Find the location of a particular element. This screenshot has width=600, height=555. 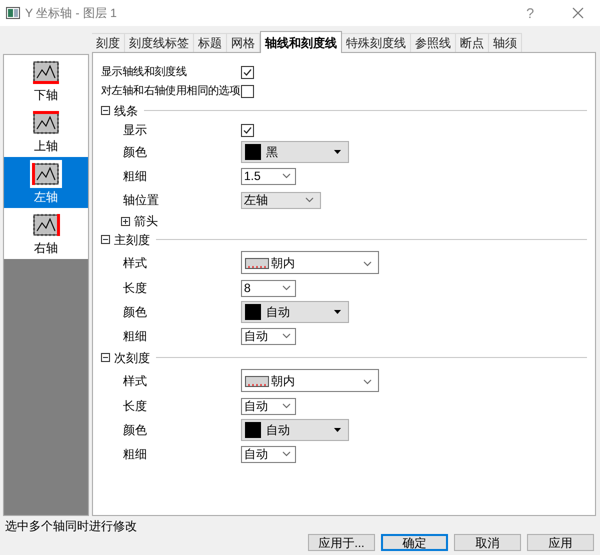

color-dropdown: 黑 is located at coordinates (295, 152).